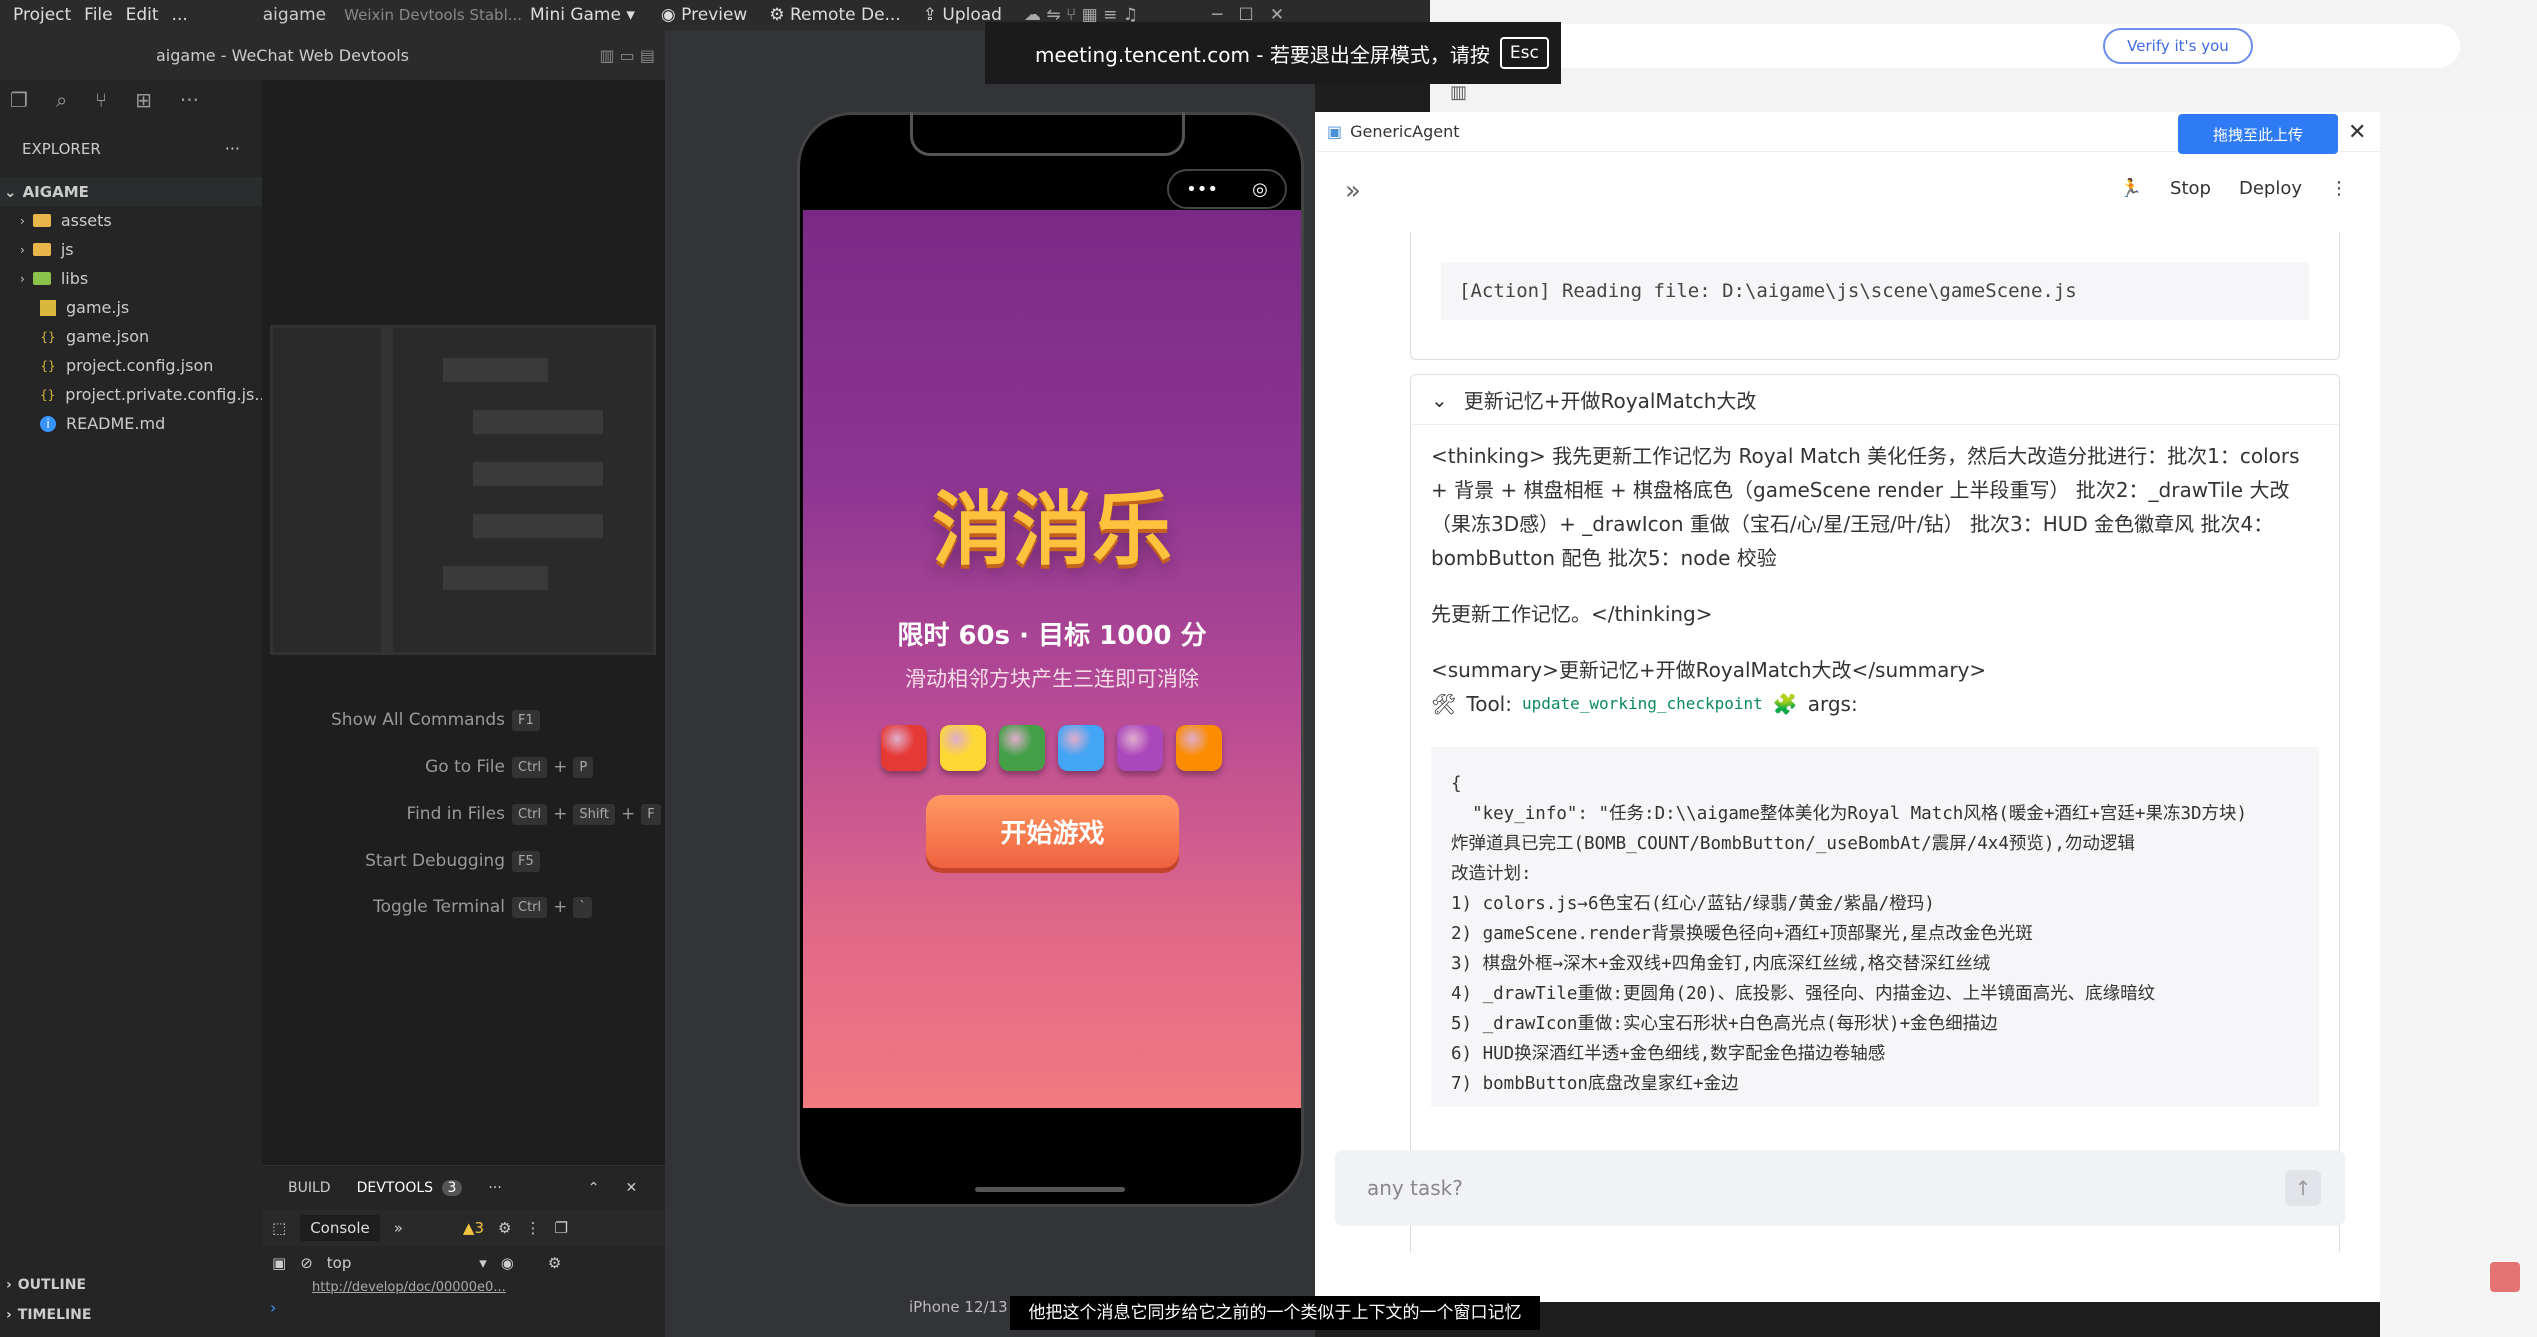 This screenshot has height=1337, width=2537. I want to click on tree-label: js, so click(67, 249).